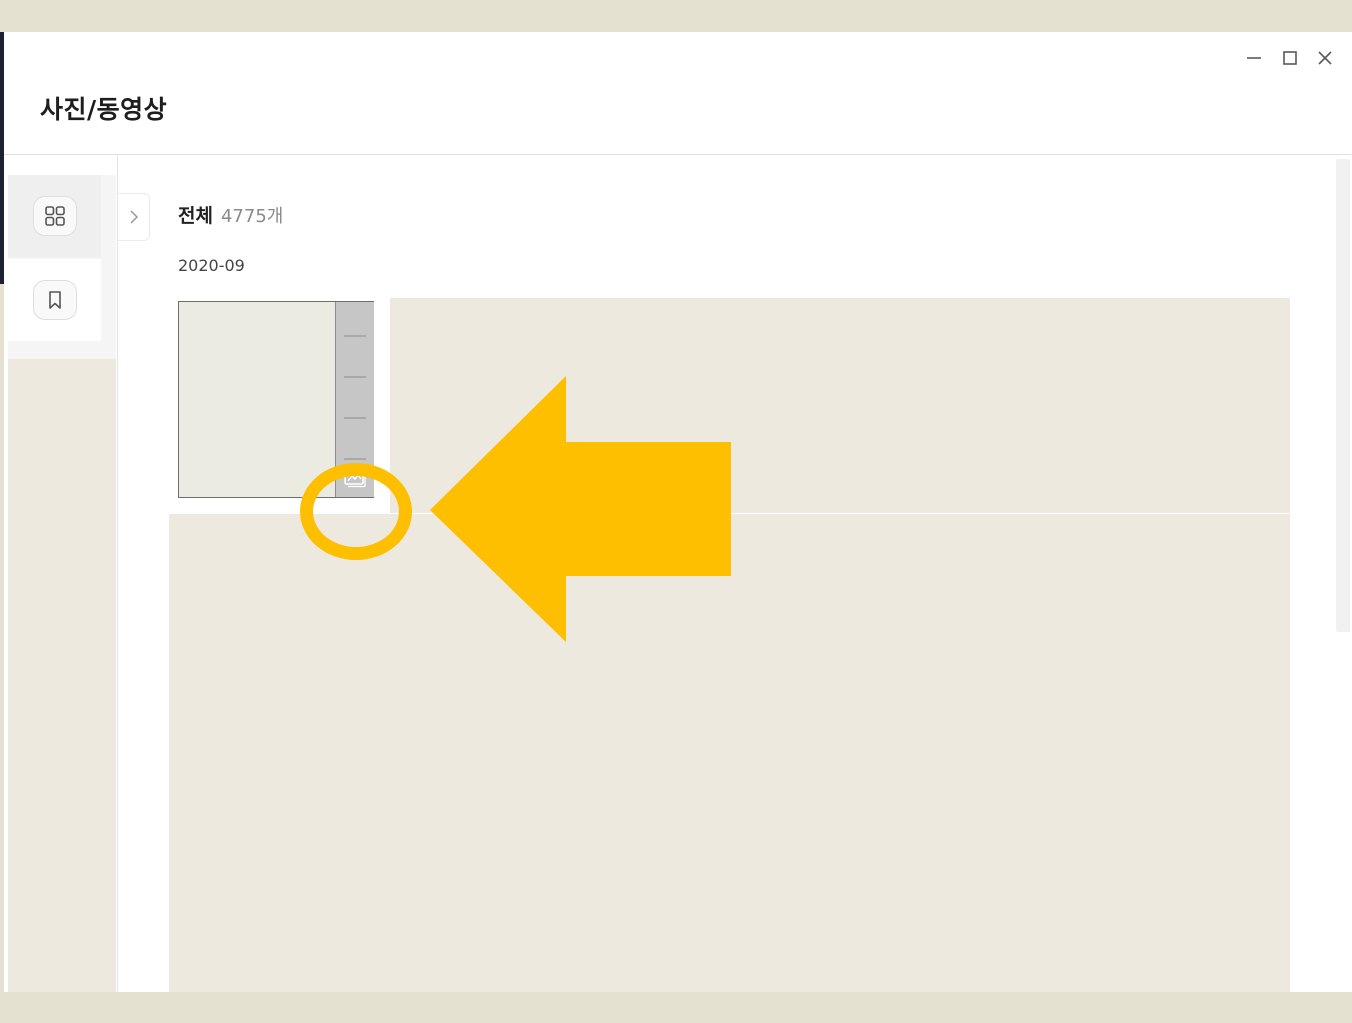 This screenshot has width=1352, height=1023. I want to click on minimize-icon, so click(1254, 58).